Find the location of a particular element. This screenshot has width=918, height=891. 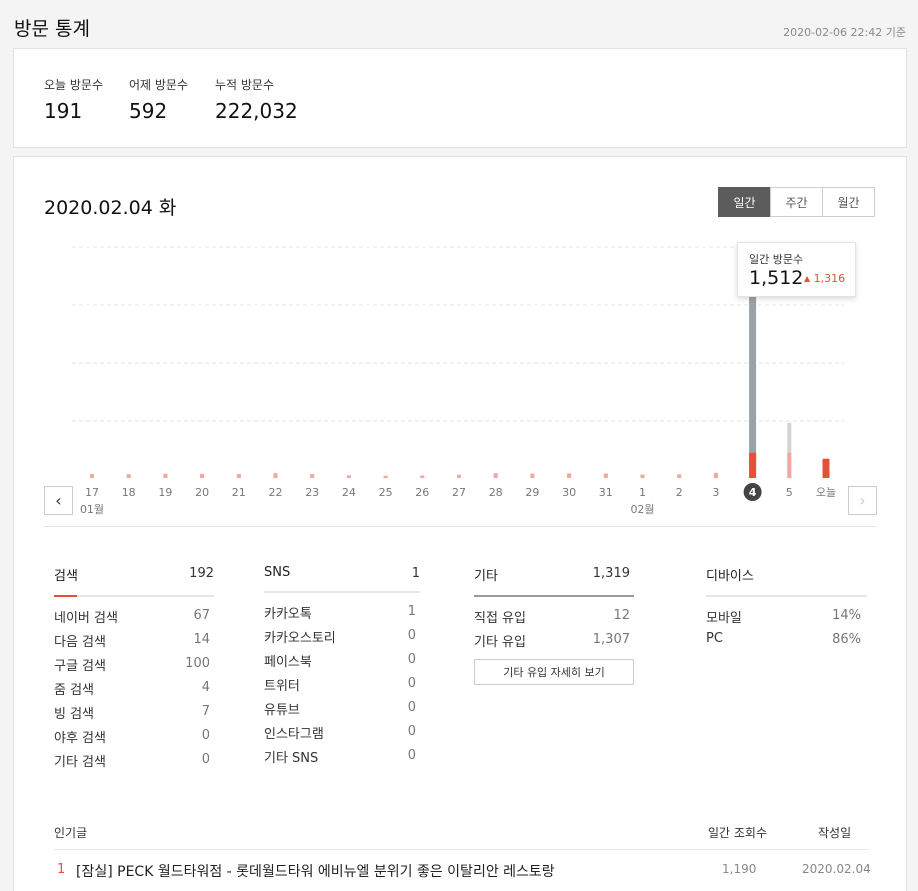

month-label: 02월 is located at coordinates (642, 509).